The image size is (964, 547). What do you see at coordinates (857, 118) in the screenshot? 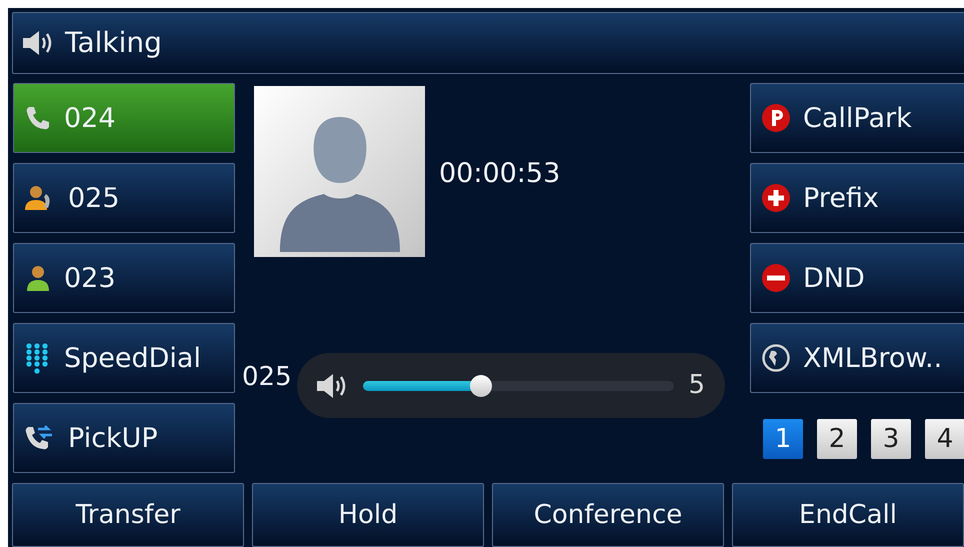
I see `function-key: CallPark` at bounding box center [857, 118].